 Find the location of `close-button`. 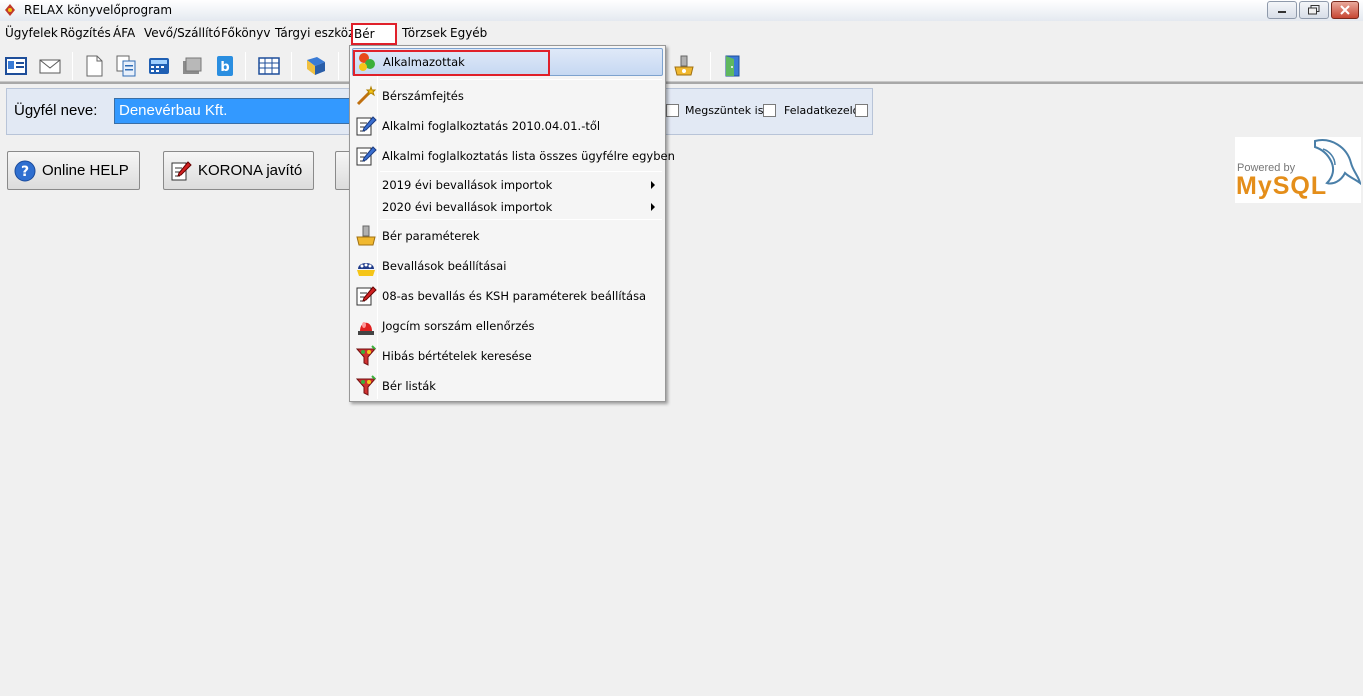

close-button is located at coordinates (1345, 10).